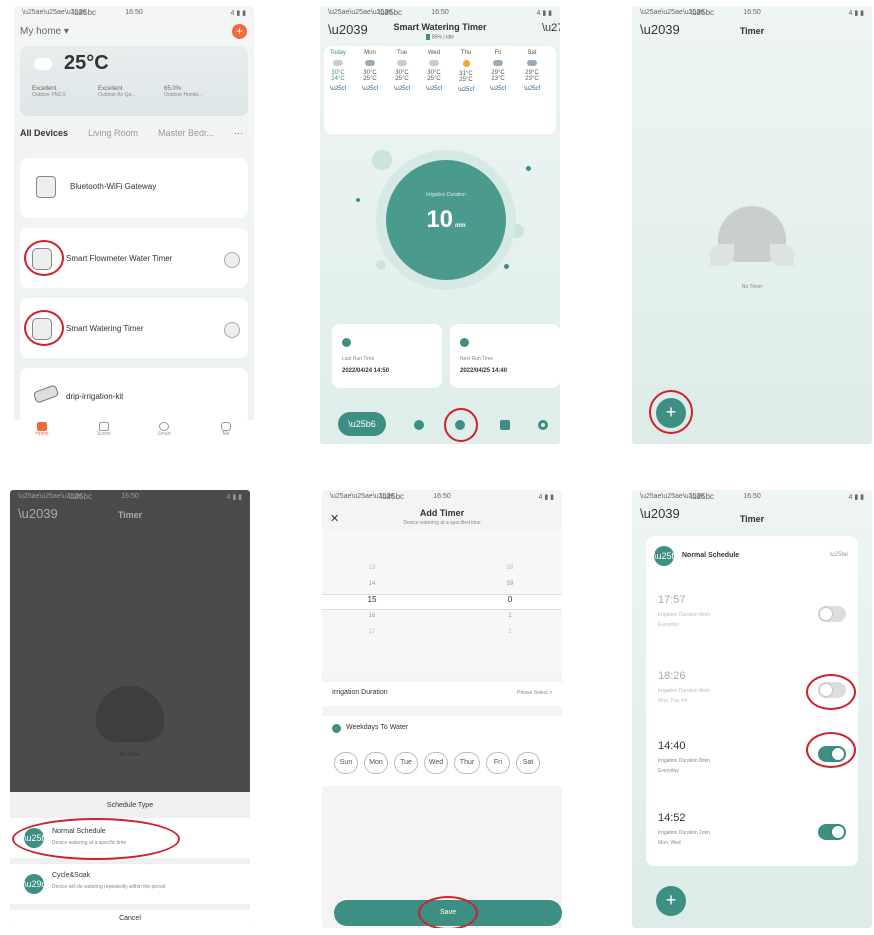 This screenshot has width=874, height=935. What do you see at coordinates (86, 63) in the screenshot?
I see `temperature: 25°C` at bounding box center [86, 63].